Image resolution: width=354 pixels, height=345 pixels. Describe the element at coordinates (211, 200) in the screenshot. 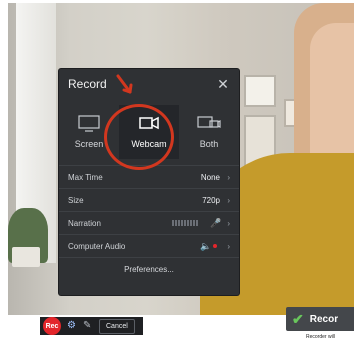

I see `setting-value: 720p` at that location.